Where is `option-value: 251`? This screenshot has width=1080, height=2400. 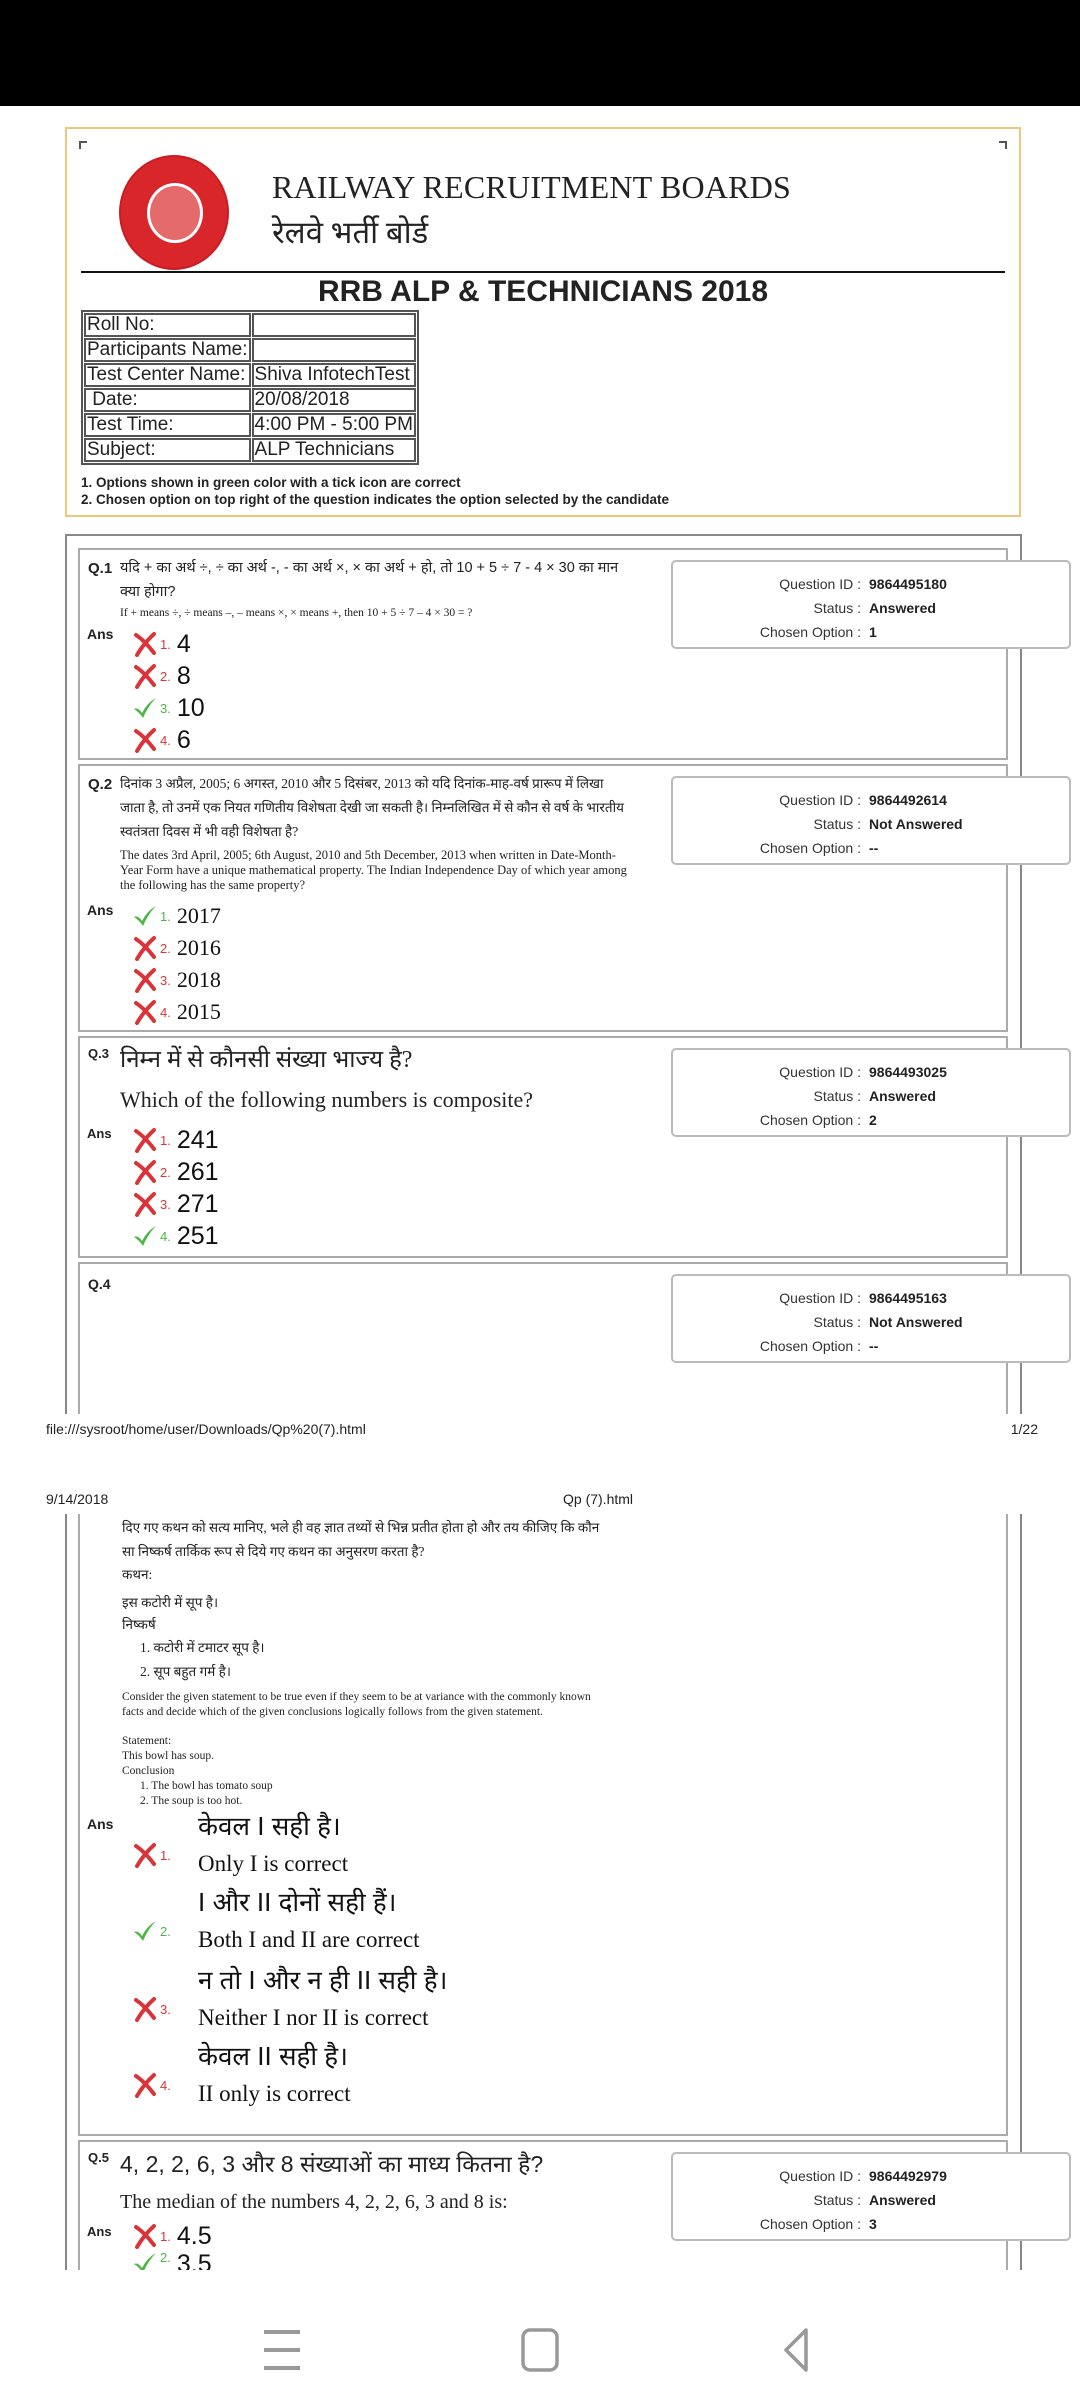 option-value: 251 is located at coordinates (197, 1235).